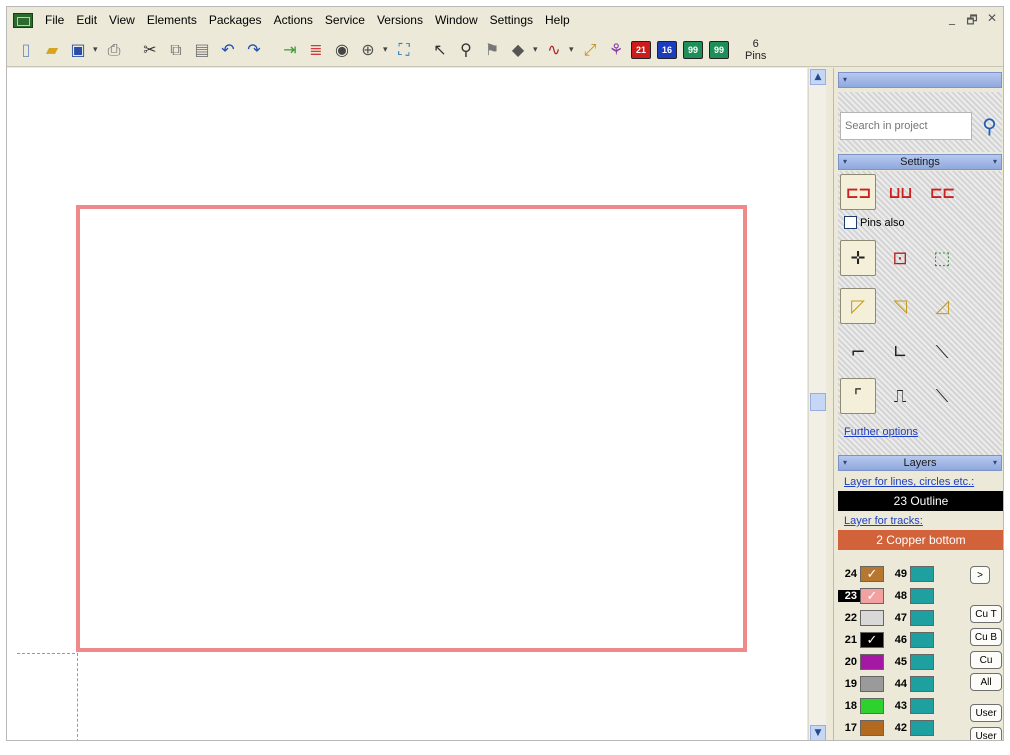  What do you see at coordinates (557, 20) in the screenshot?
I see `menu-help: Help` at bounding box center [557, 20].